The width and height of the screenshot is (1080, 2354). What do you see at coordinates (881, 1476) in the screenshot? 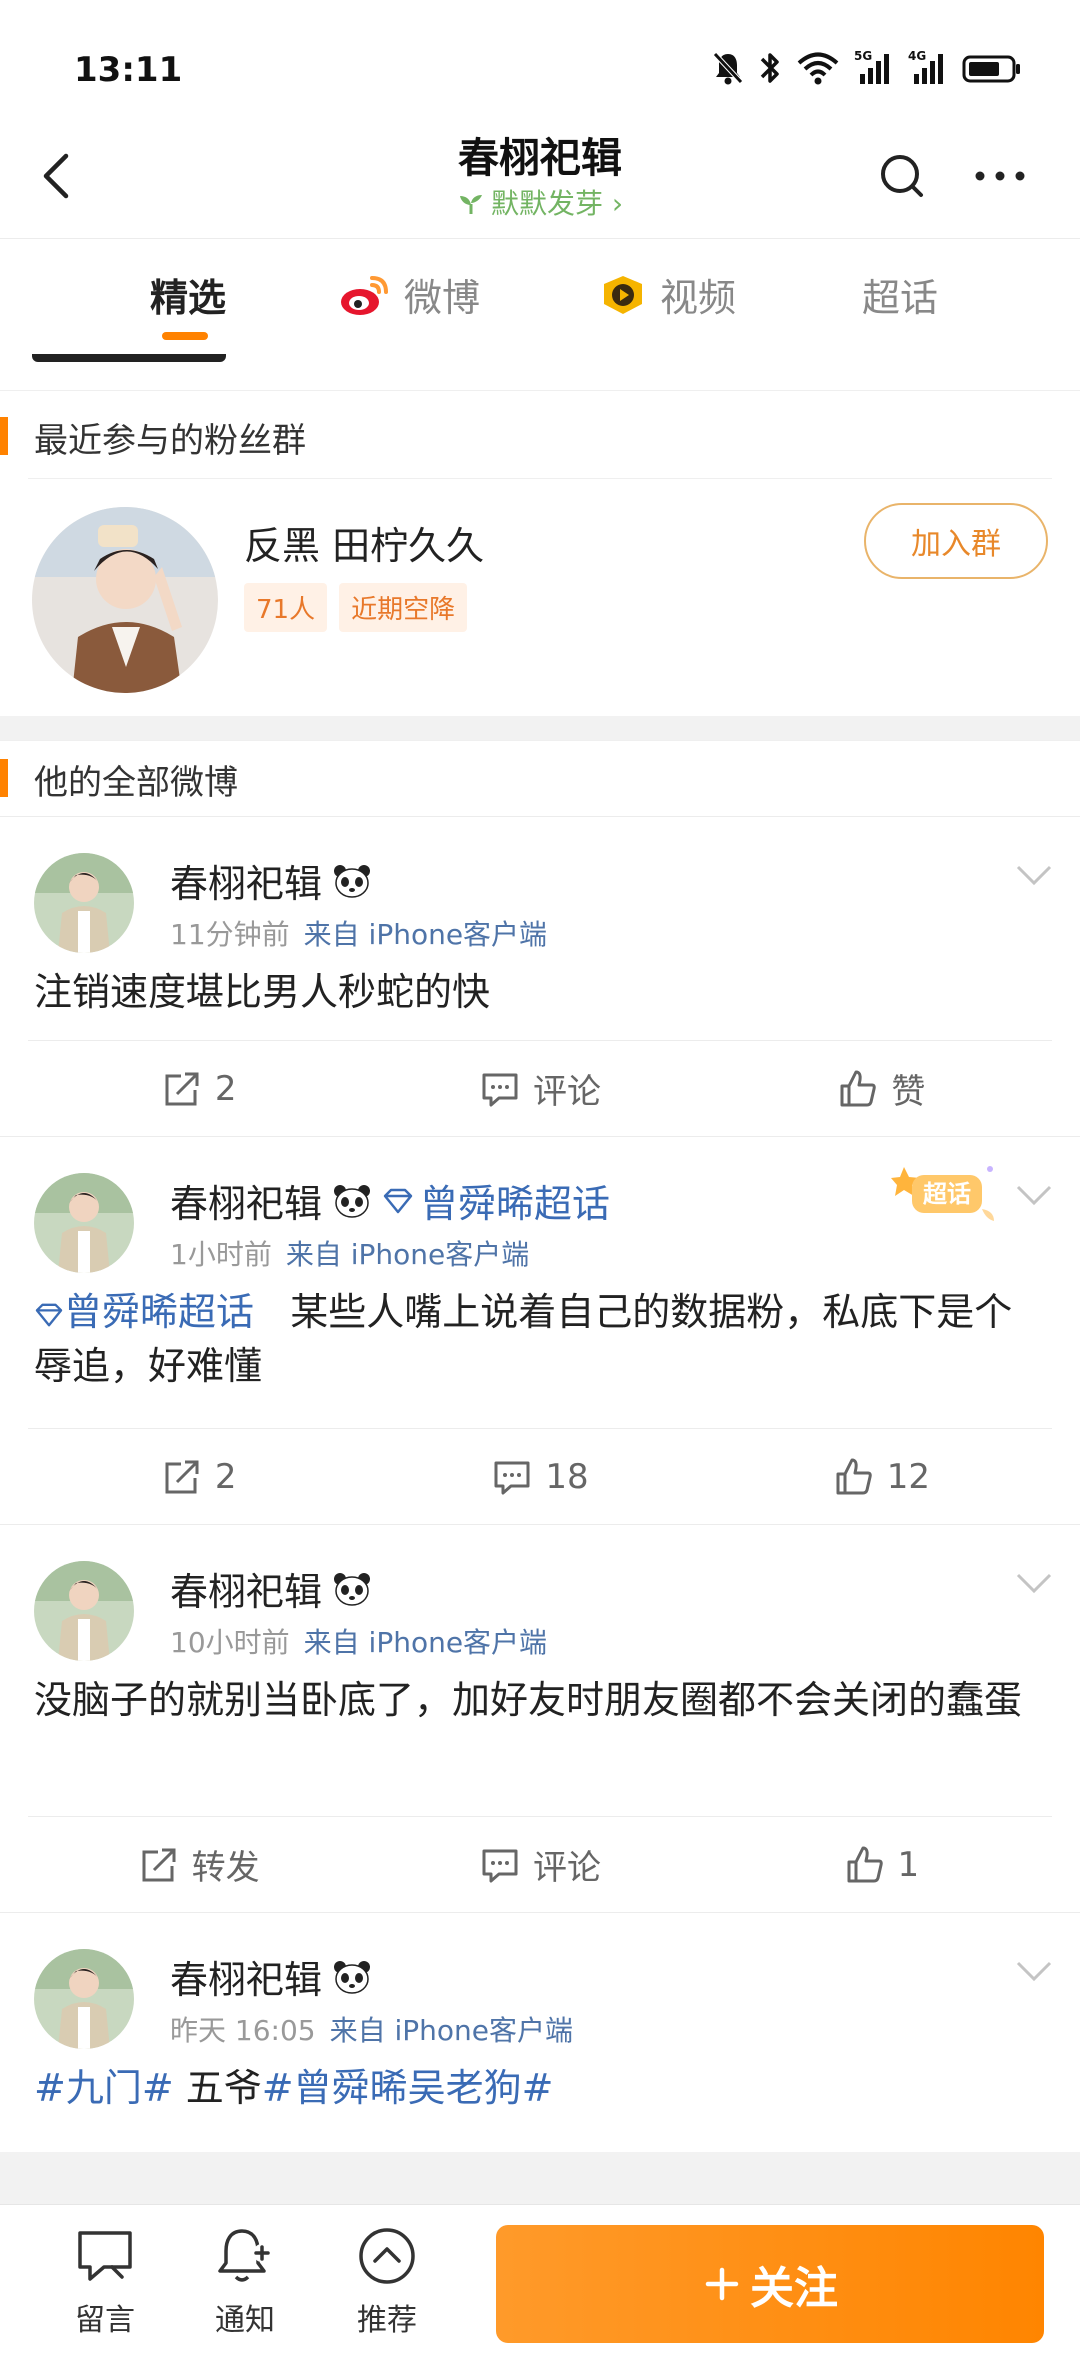
I see `like-button: 12` at bounding box center [881, 1476].